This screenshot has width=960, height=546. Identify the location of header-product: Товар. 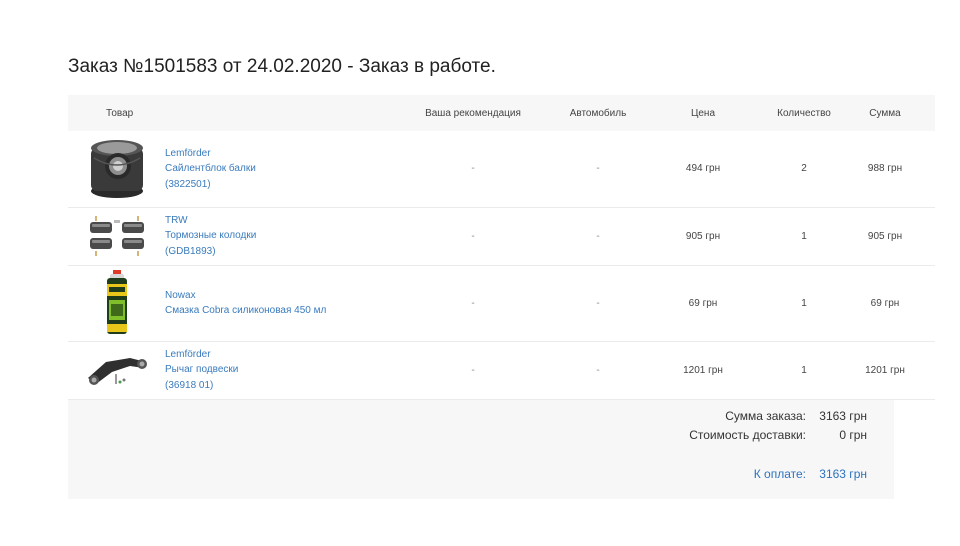
(225, 113).